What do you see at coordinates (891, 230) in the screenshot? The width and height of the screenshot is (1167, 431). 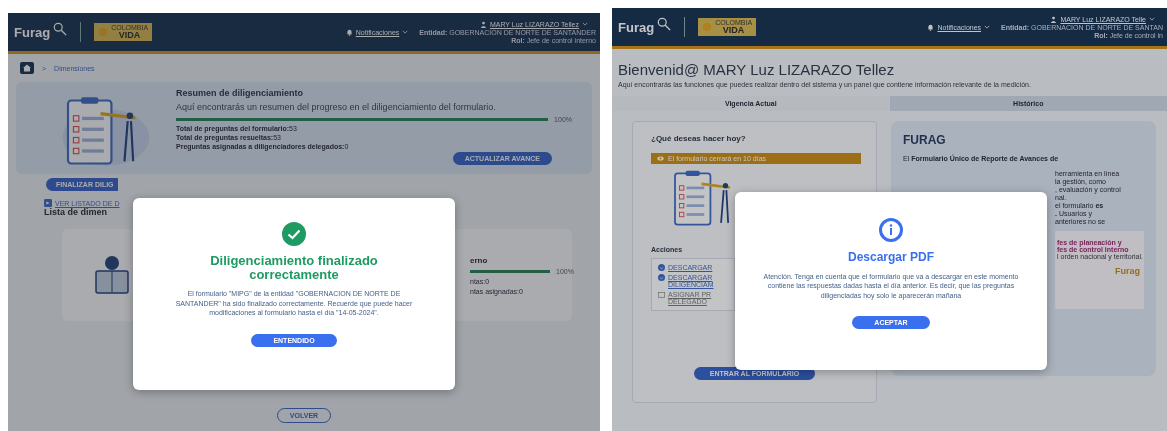 I see `info-icon` at bounding box center [891, 230].